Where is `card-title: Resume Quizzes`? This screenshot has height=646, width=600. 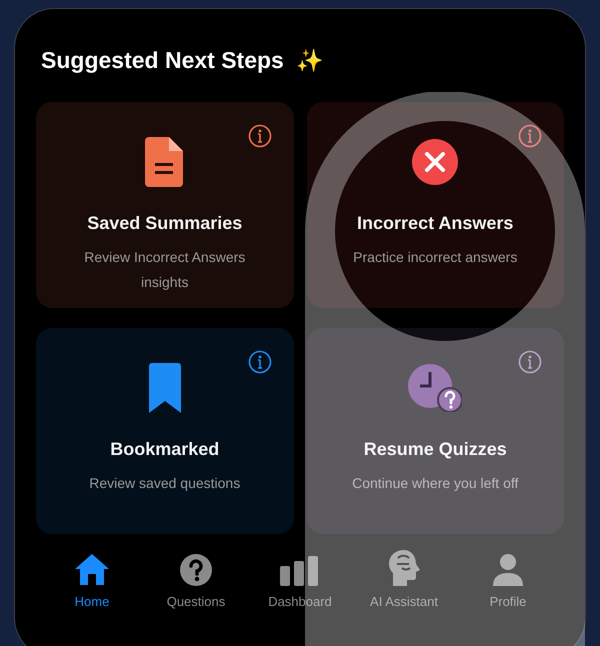
card-title: Resume Quizzes is located at coordinates (435, 449).